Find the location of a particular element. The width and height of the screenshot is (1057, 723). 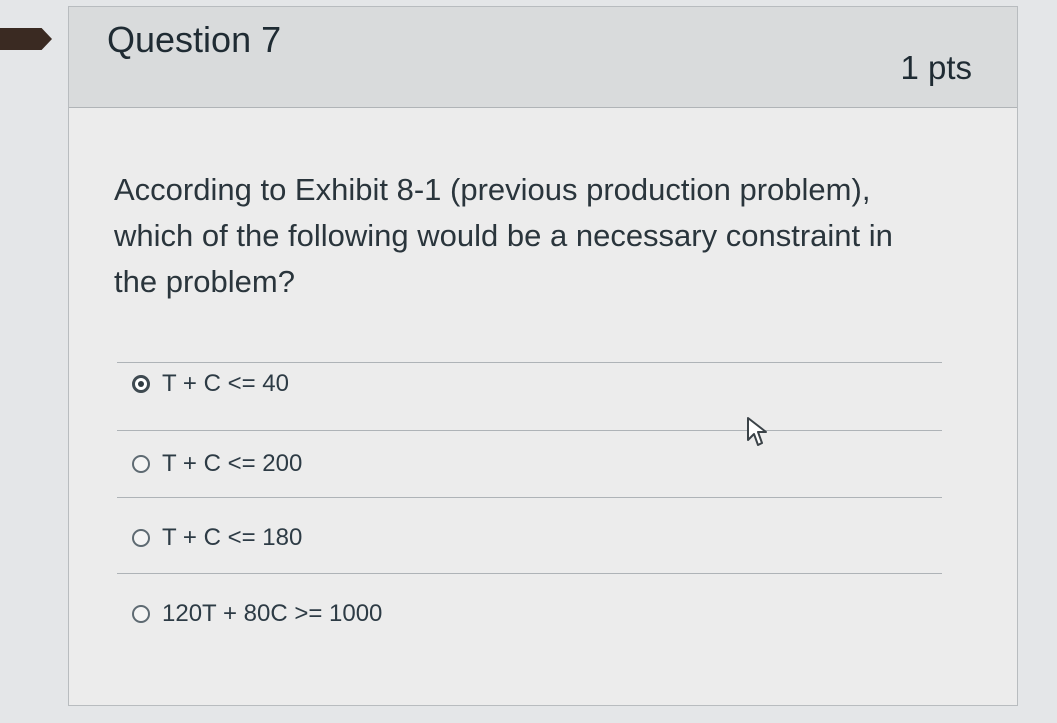

points-label: 1 pts is located at coordinates (936, 67).